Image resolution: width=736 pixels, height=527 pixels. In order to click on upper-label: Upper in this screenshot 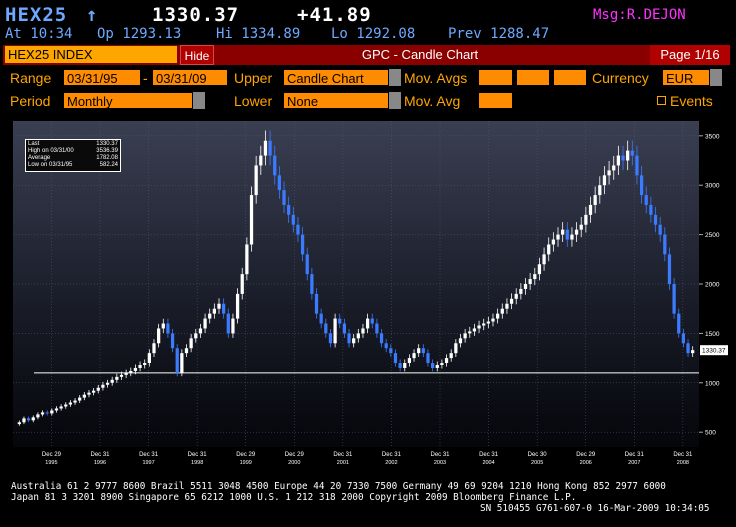, I will do `click(253, 78)`.